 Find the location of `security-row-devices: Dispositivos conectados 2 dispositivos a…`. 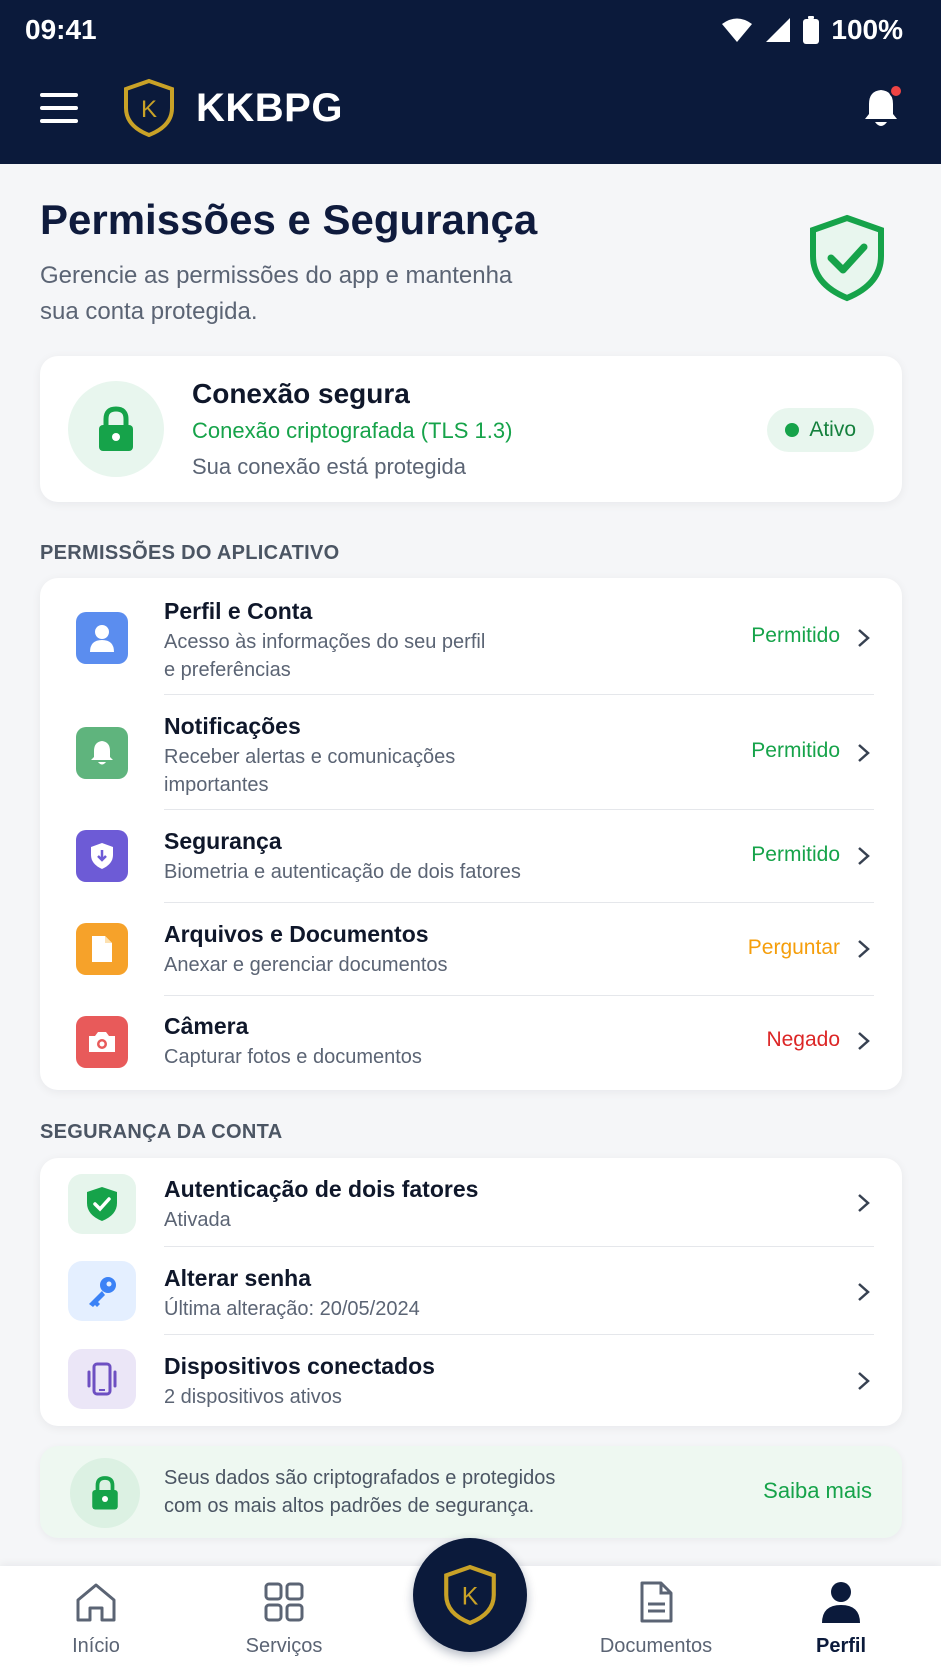

security-row-devices: Dispositivos conectados 2 dispositivos a… is located at coordinates (471, 1380).